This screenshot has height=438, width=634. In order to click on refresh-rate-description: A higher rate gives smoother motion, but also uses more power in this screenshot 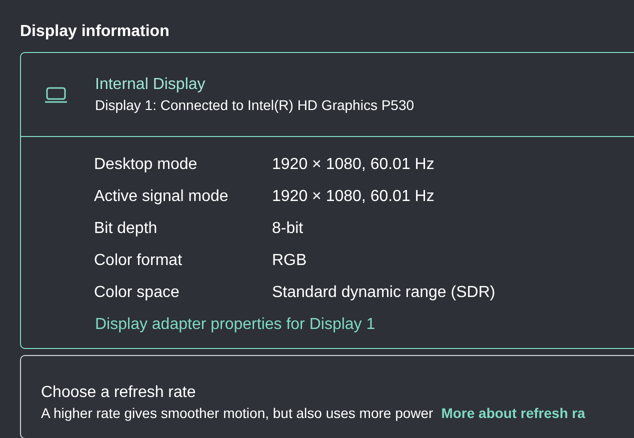, I will do `click(237, 413)`.